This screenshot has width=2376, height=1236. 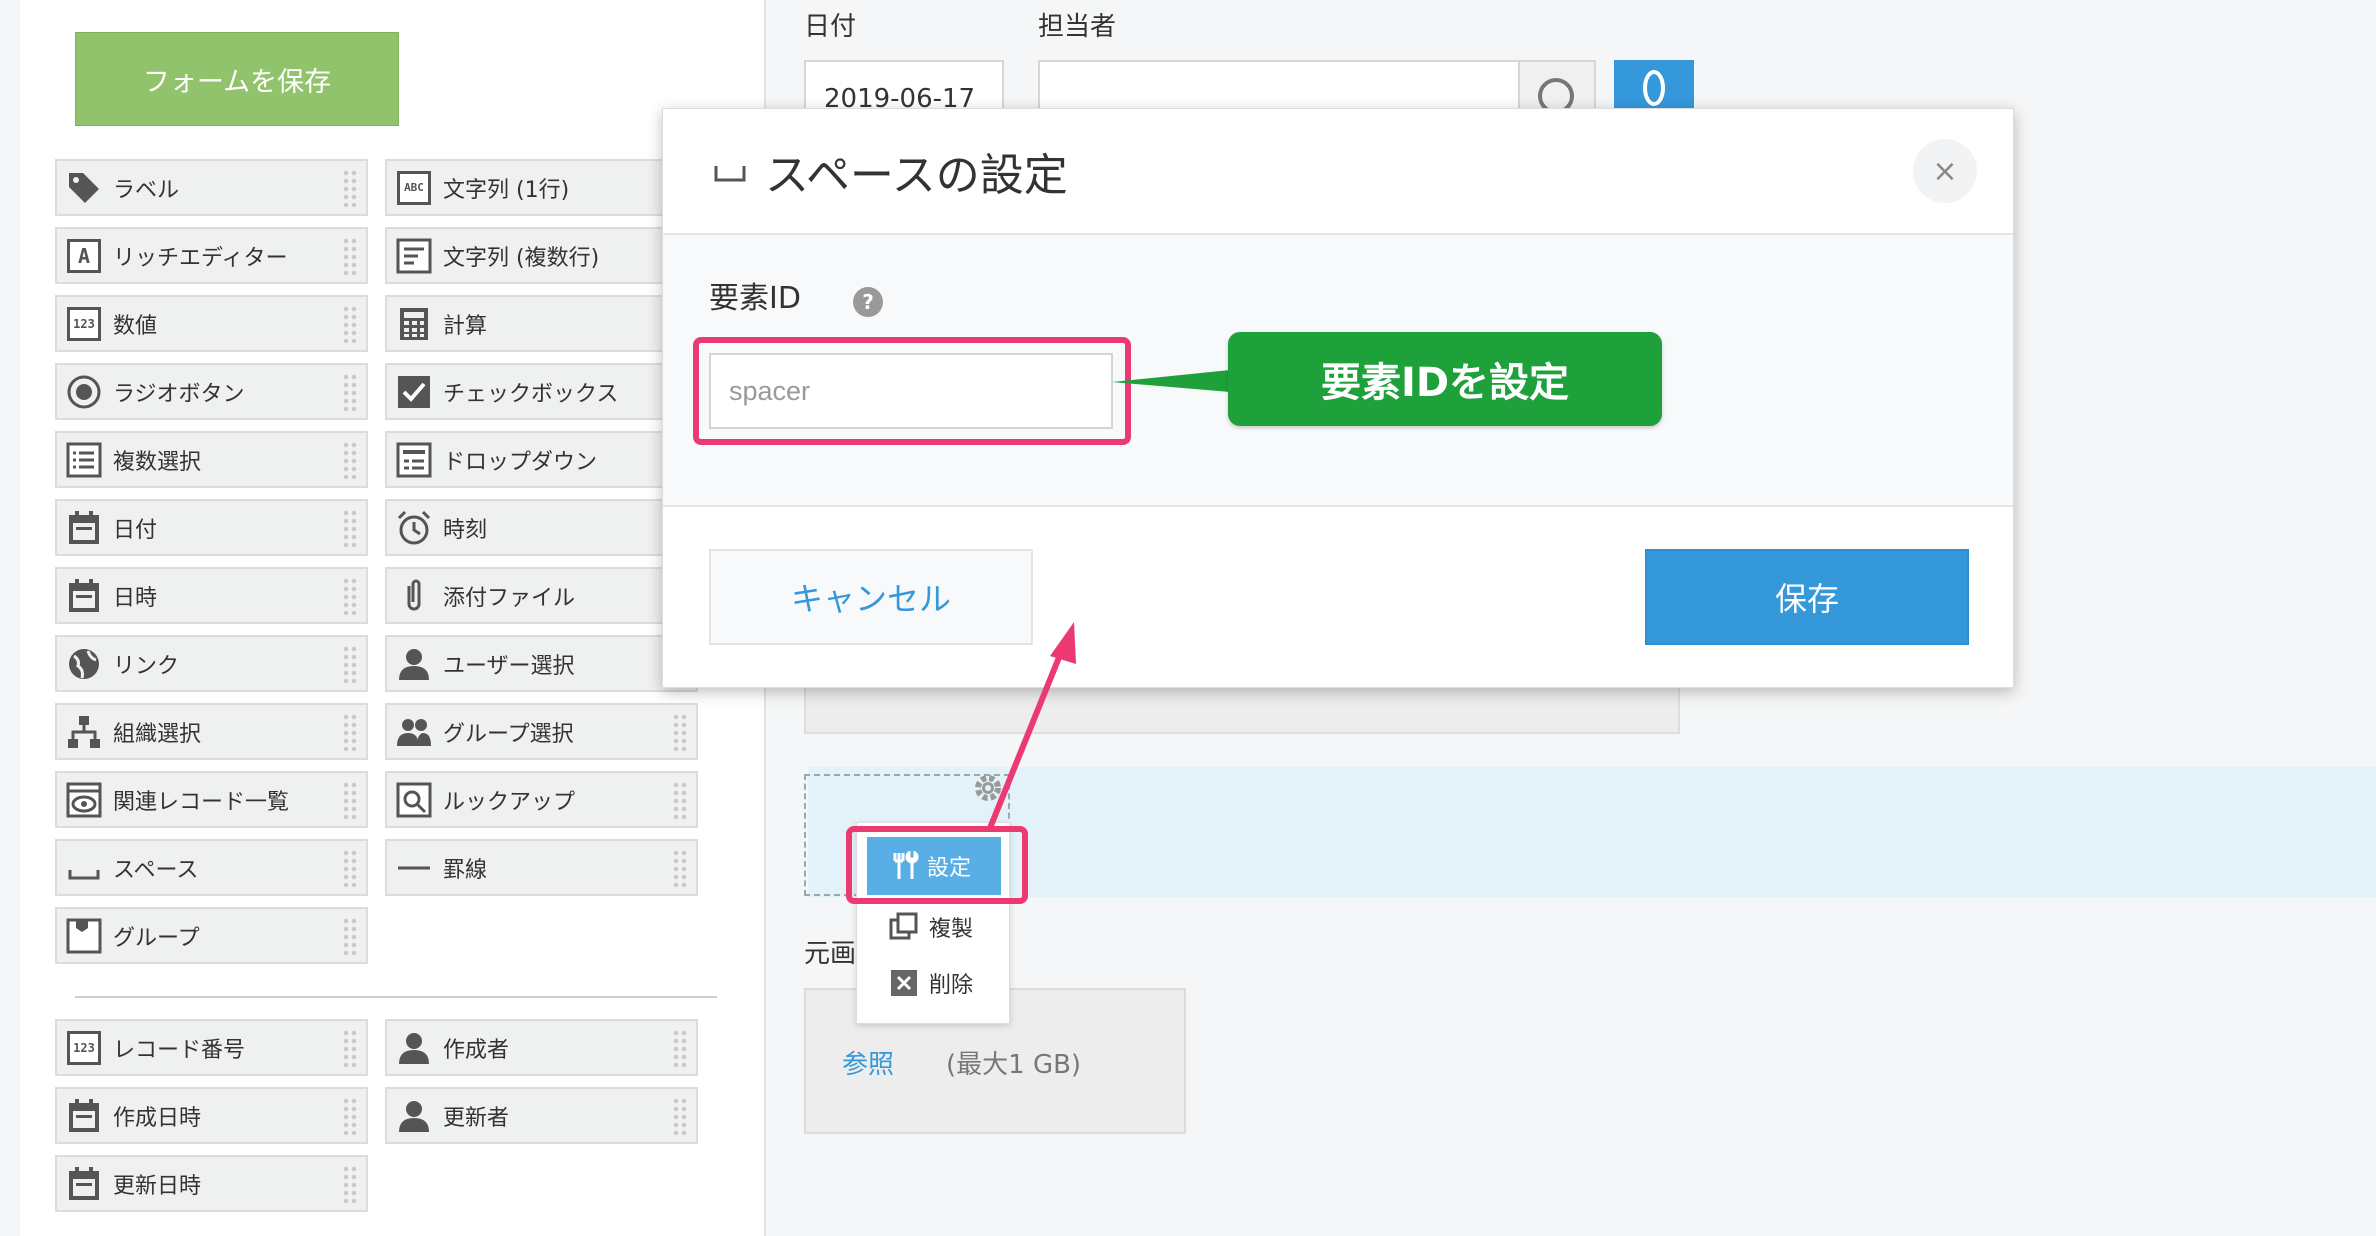 I want to click on help-icon: ?, so click(x=868, y=302).